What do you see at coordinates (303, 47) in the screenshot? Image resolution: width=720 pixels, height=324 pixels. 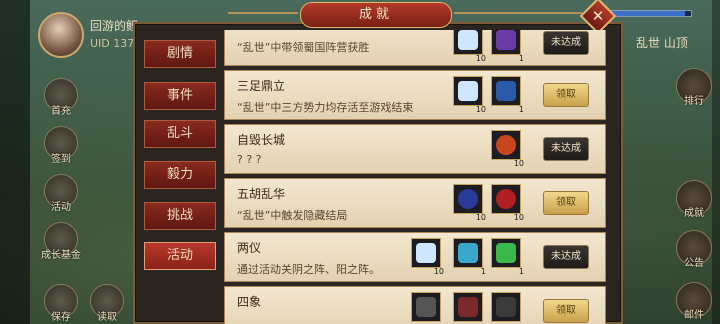 I see `achievement-desc: “乱世”中带领蜀国阵营获胜` at bounding box center [303, 47].